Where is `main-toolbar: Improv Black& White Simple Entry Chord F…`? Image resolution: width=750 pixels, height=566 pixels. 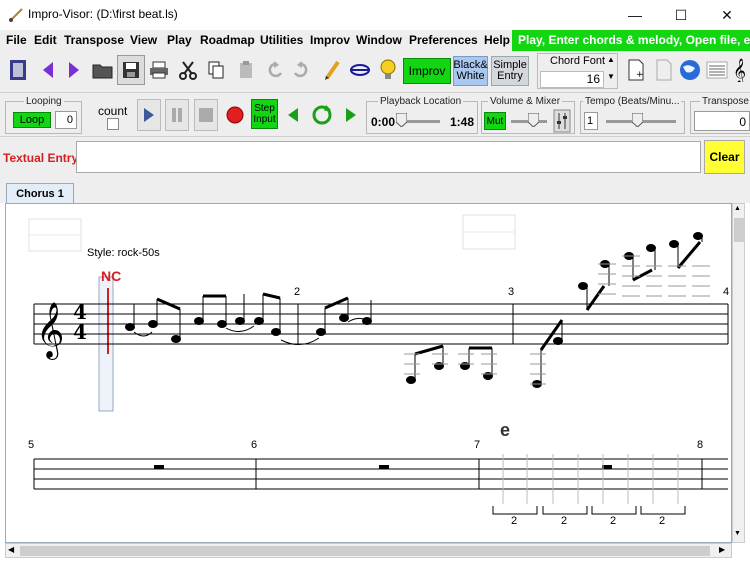 main-toolbar: Improv Black& White Simple Entry Chord F… is located at coordinates (375, 72).